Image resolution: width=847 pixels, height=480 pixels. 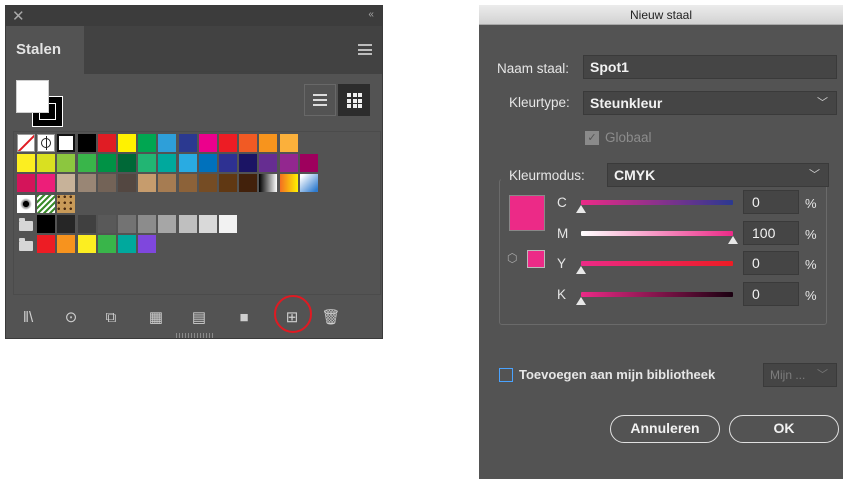 What do you see at coordinates (592, 138) in the screenshot?
I see `global-checkbox: ✓` at bounding box center [592, 138].